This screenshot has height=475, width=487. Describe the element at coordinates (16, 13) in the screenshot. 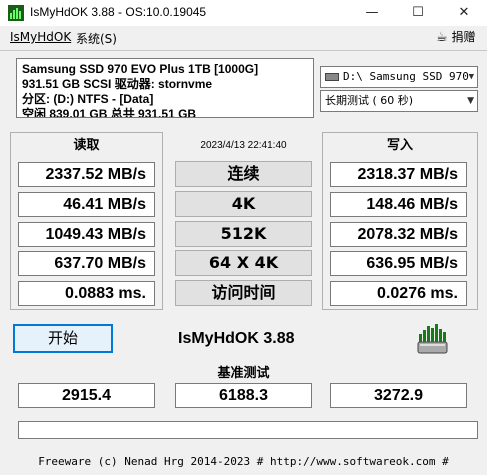

I see `app-icon` at that location.